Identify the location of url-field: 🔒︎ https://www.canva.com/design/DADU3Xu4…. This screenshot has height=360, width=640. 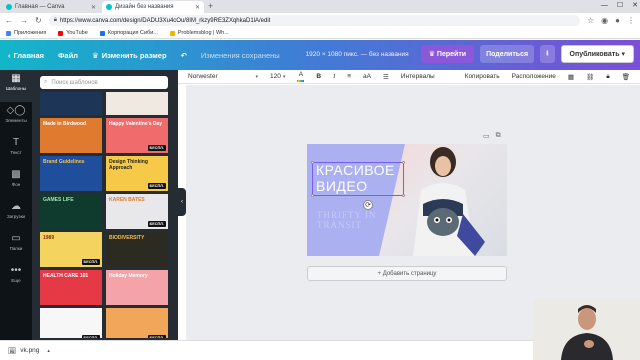
(314, 20).